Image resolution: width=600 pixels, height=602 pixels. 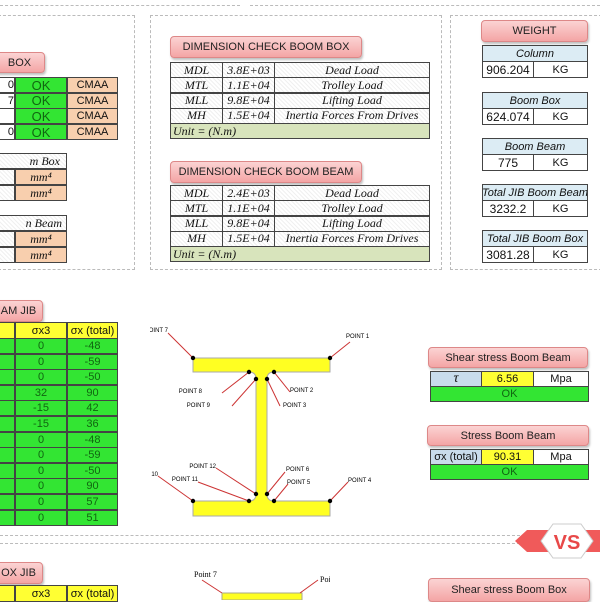 What do you see at coordinates (205, 574) in the screenshot?
I see `point-label: Point 7` at bounding box center [205, 574].